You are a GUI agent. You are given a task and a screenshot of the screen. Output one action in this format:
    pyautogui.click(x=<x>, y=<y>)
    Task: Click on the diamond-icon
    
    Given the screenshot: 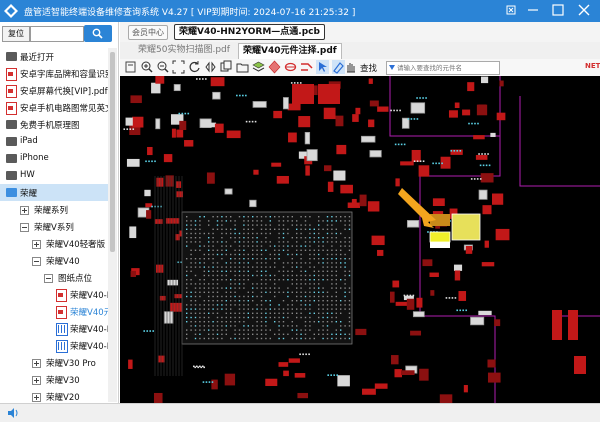 What is the action you would take?
    pyautogui.click(x=274, y=67)
    